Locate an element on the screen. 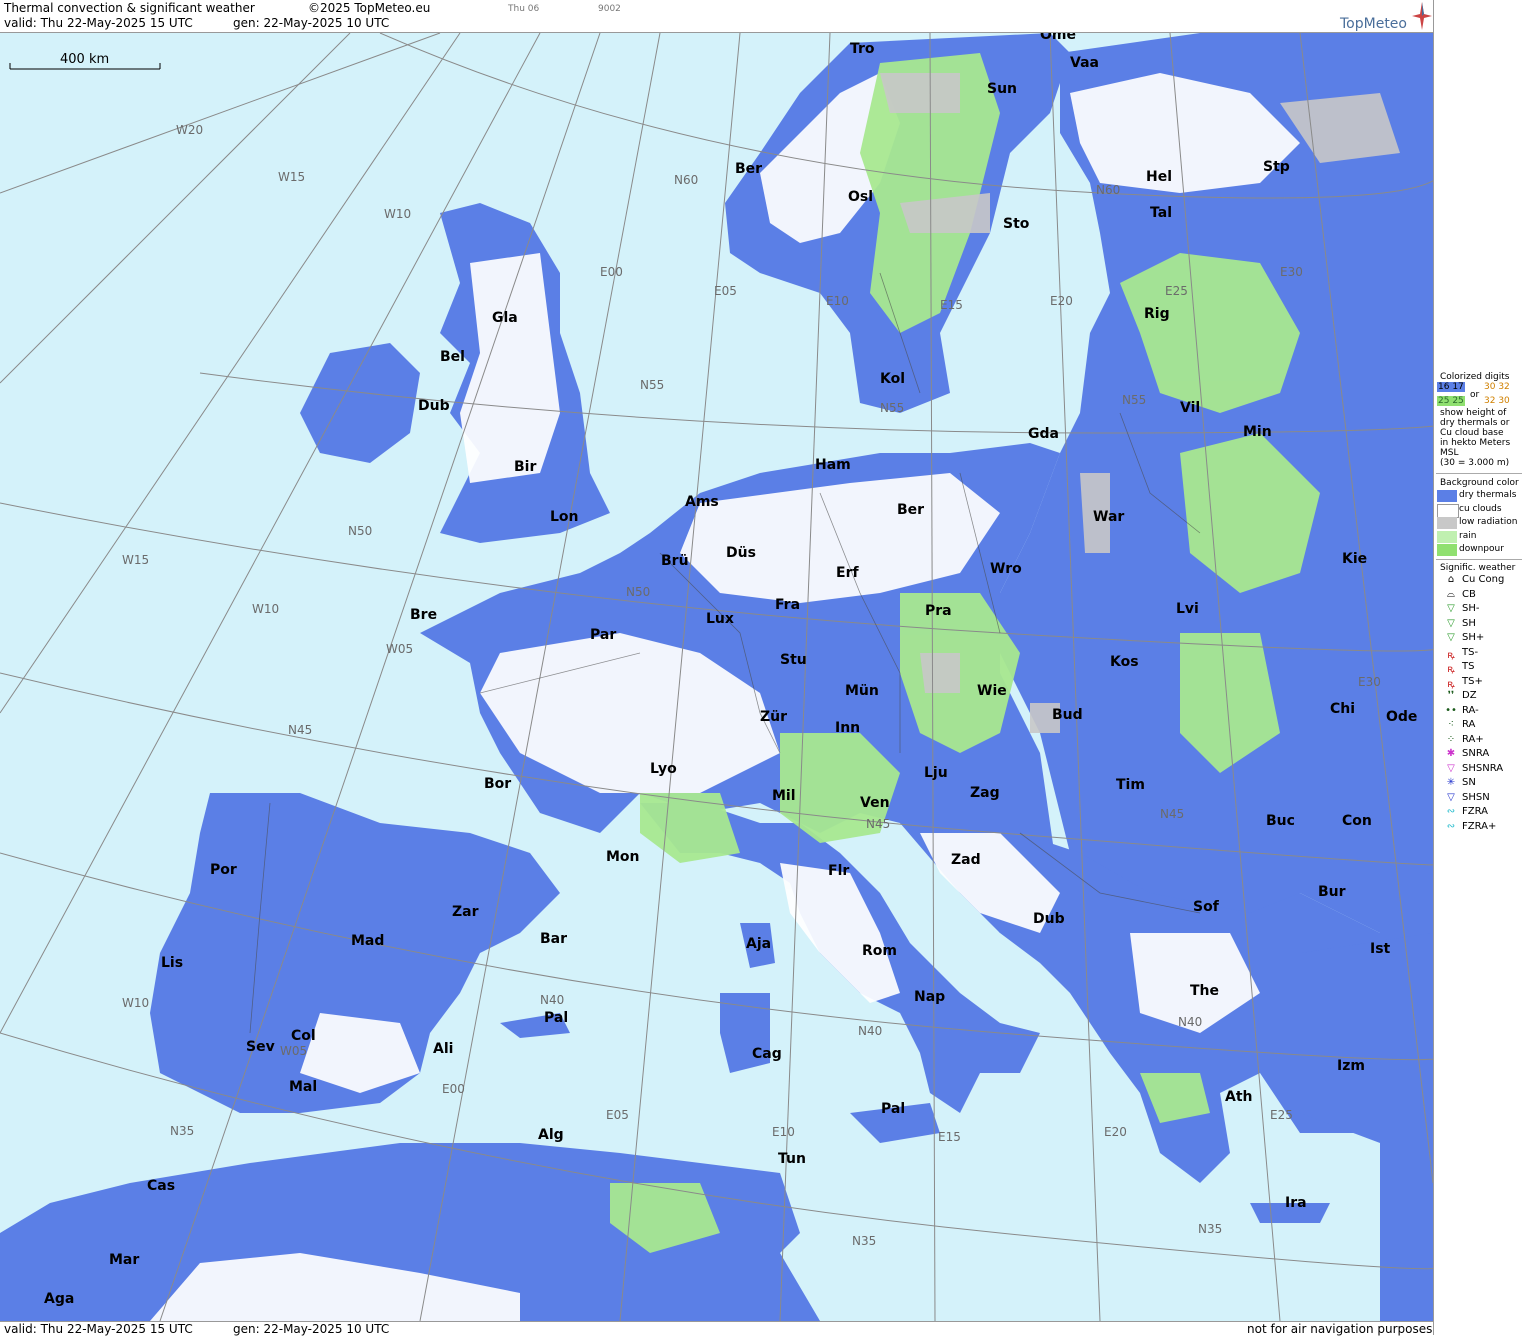 The height and width of the screenshot is (1336, 1525). city-label: Par is located at coordinates (603, 635).